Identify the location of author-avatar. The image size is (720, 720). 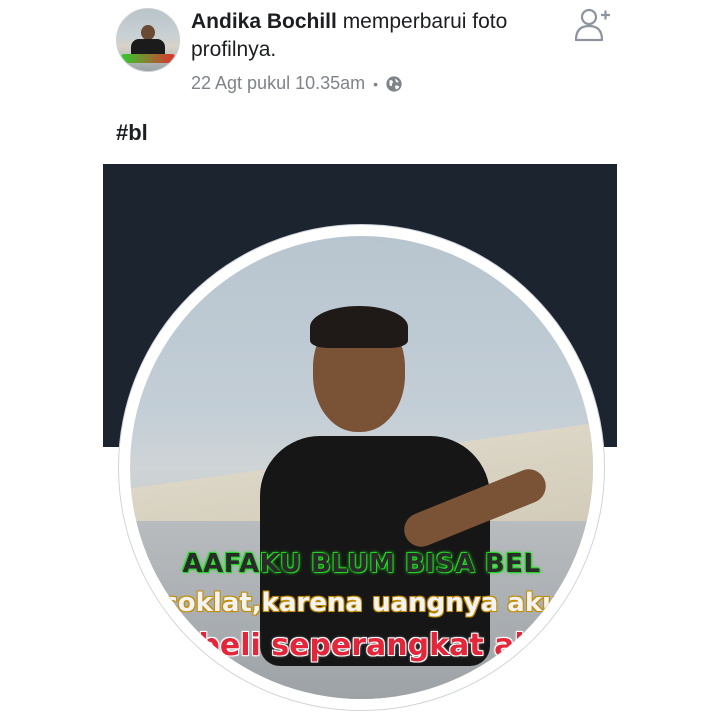
(148, 40).